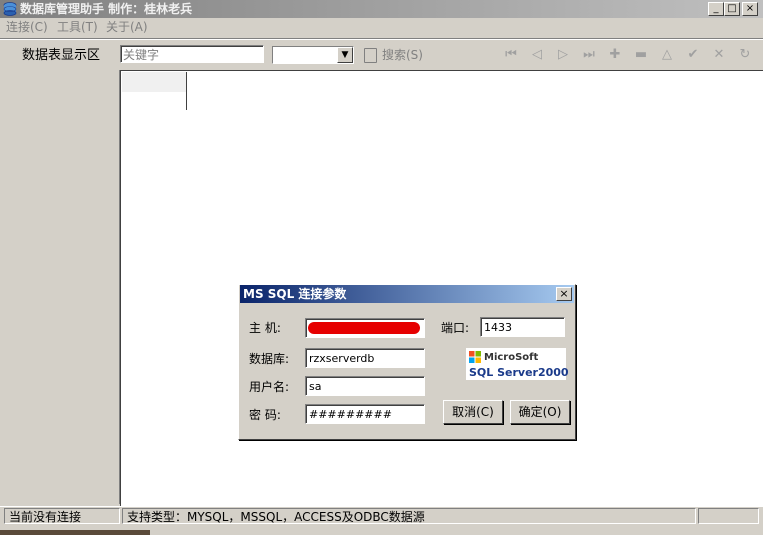 The height and width of the screenshot is (535, 763). Describe the element at coordinates (127, 27) in the screenshot. I see `menu-about: 关于(A)` at that location.